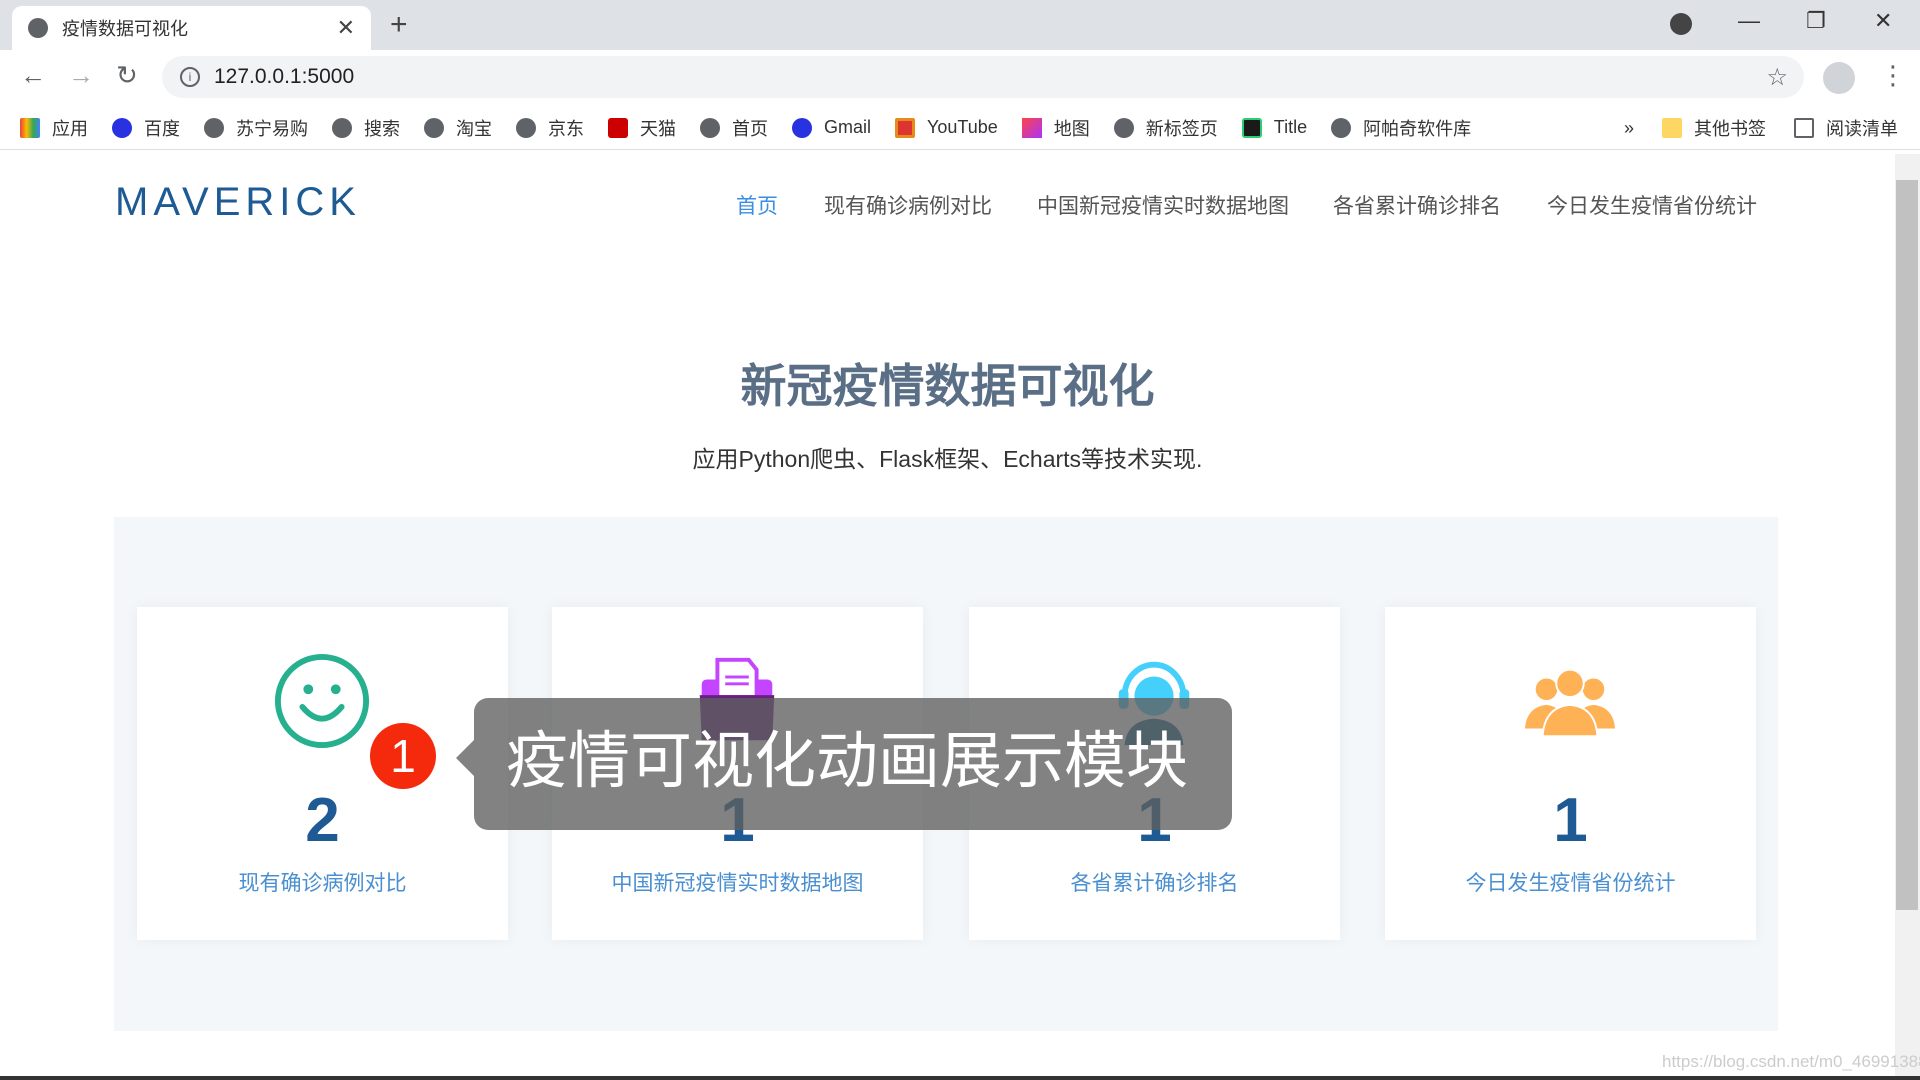  Describe the element at coordinates (566, 128) in the screenshot. I see `bookmark-label: 京东` at that location.